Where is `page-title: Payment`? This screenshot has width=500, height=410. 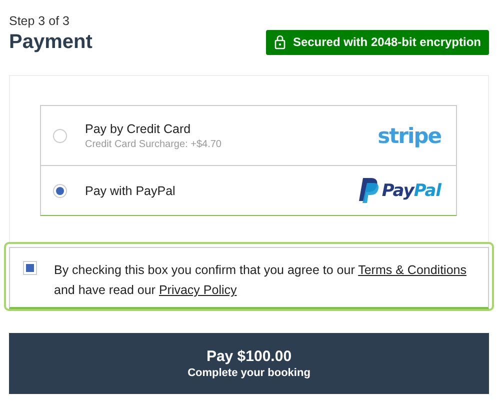
page-title: Payment is located at coordinates (50, 42).